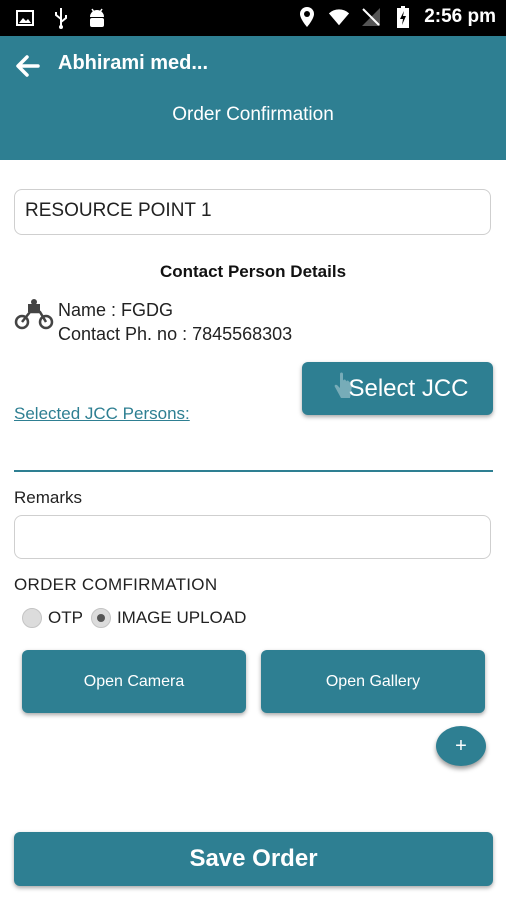 This screenshot has height=900, width=506. Describe the element at coordinates (28, 66) in the screenshot. I see `arrow-left-icon` at that location.